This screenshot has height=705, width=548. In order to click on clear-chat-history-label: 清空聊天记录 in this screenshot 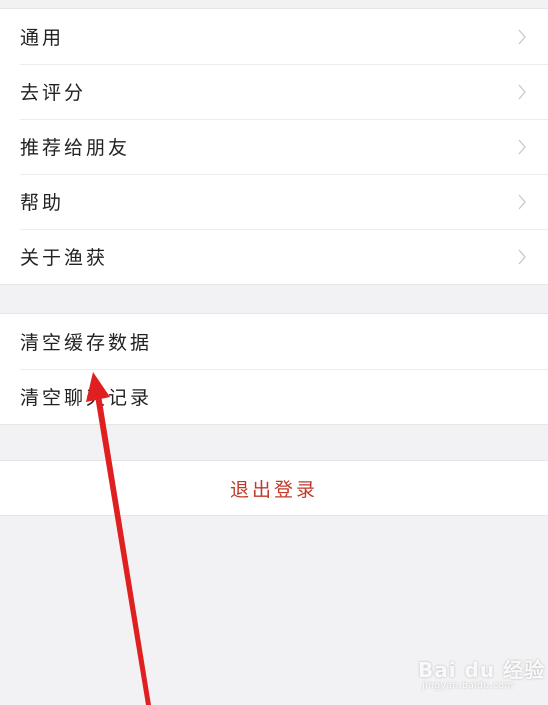, I will do `click(86, 398)`.